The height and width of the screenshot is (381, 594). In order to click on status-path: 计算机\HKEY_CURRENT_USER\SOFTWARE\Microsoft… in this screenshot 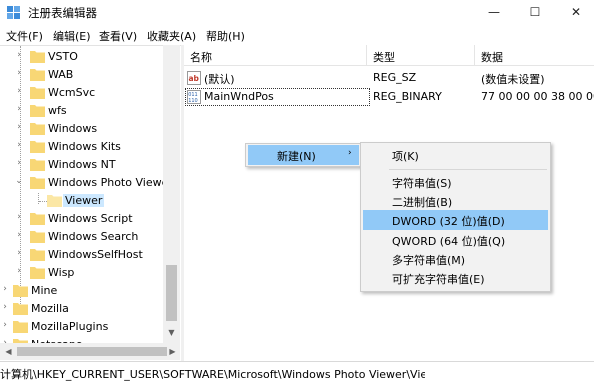, I will do `click(212, 374)`.